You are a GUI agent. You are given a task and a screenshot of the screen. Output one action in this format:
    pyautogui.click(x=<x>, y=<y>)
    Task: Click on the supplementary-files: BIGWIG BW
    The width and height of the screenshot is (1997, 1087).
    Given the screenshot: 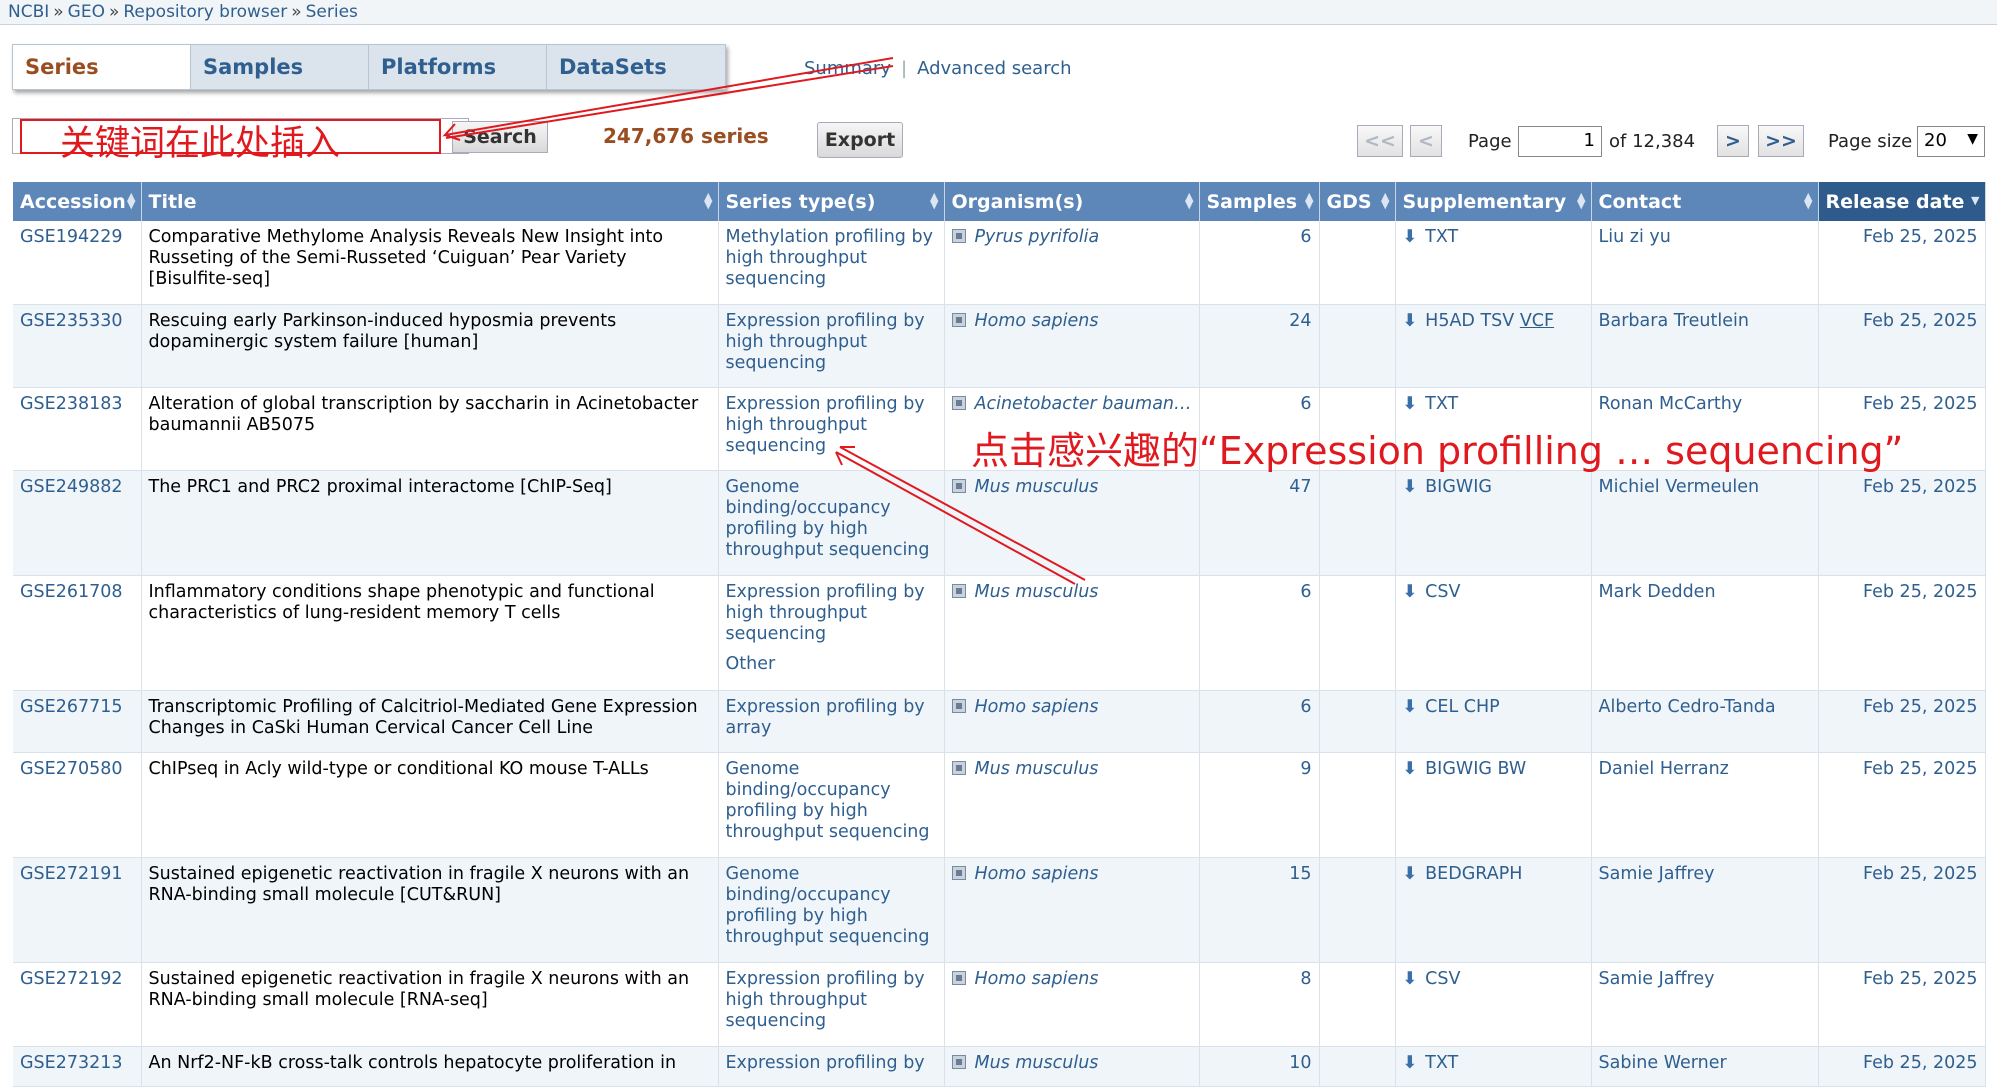 What is the action you would take?
    pyautogui.click(x=1475, y=769)
    